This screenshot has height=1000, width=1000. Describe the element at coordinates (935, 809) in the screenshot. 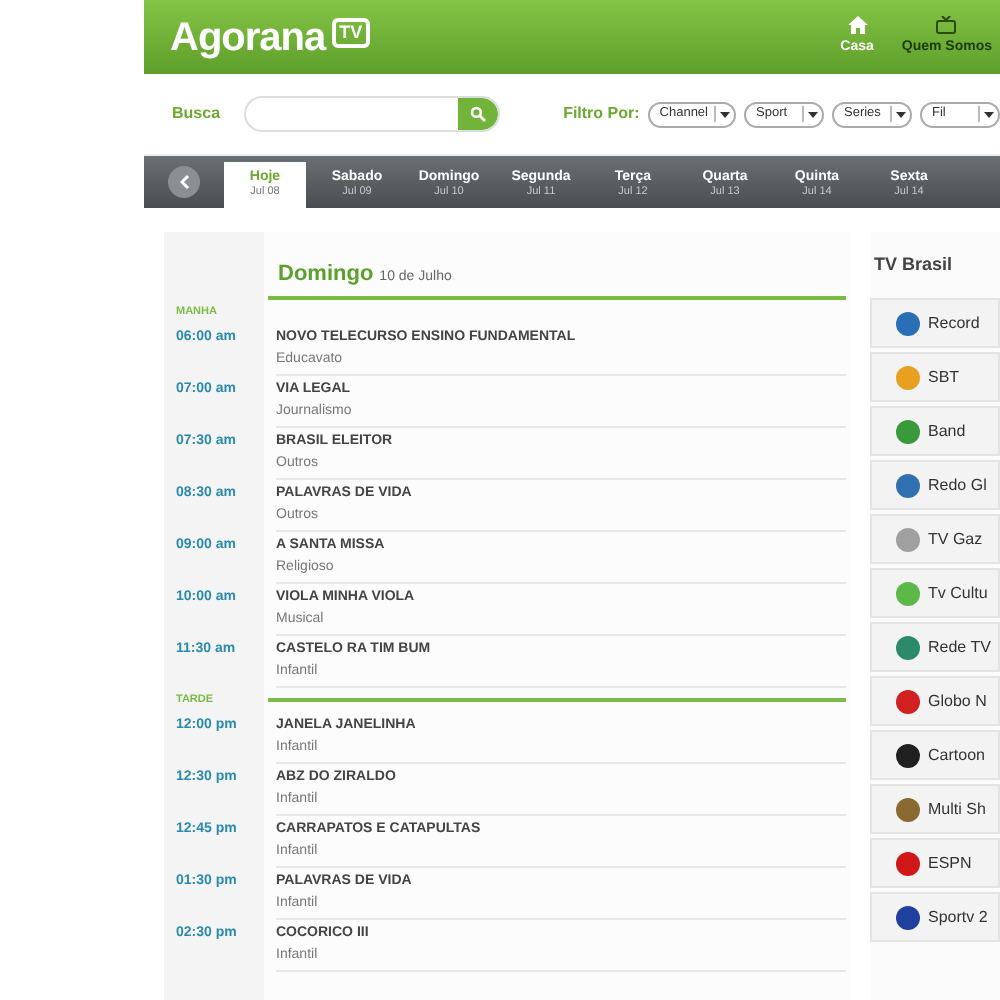

I see `channel-item: Multi Sh` at that location.